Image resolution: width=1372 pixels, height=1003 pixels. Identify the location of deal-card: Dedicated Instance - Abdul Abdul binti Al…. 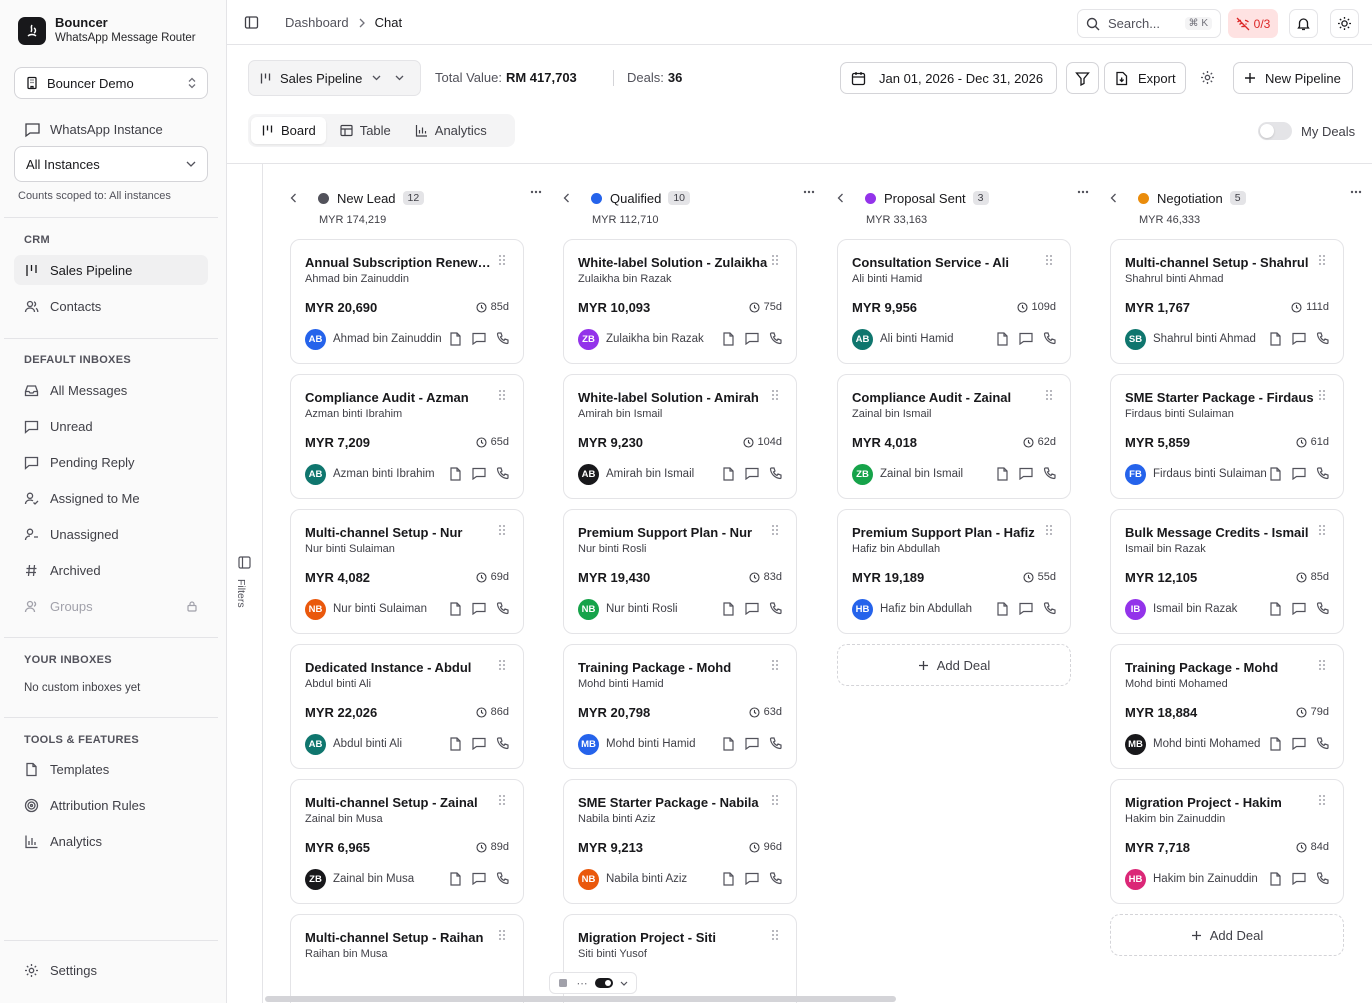
(407, 706).